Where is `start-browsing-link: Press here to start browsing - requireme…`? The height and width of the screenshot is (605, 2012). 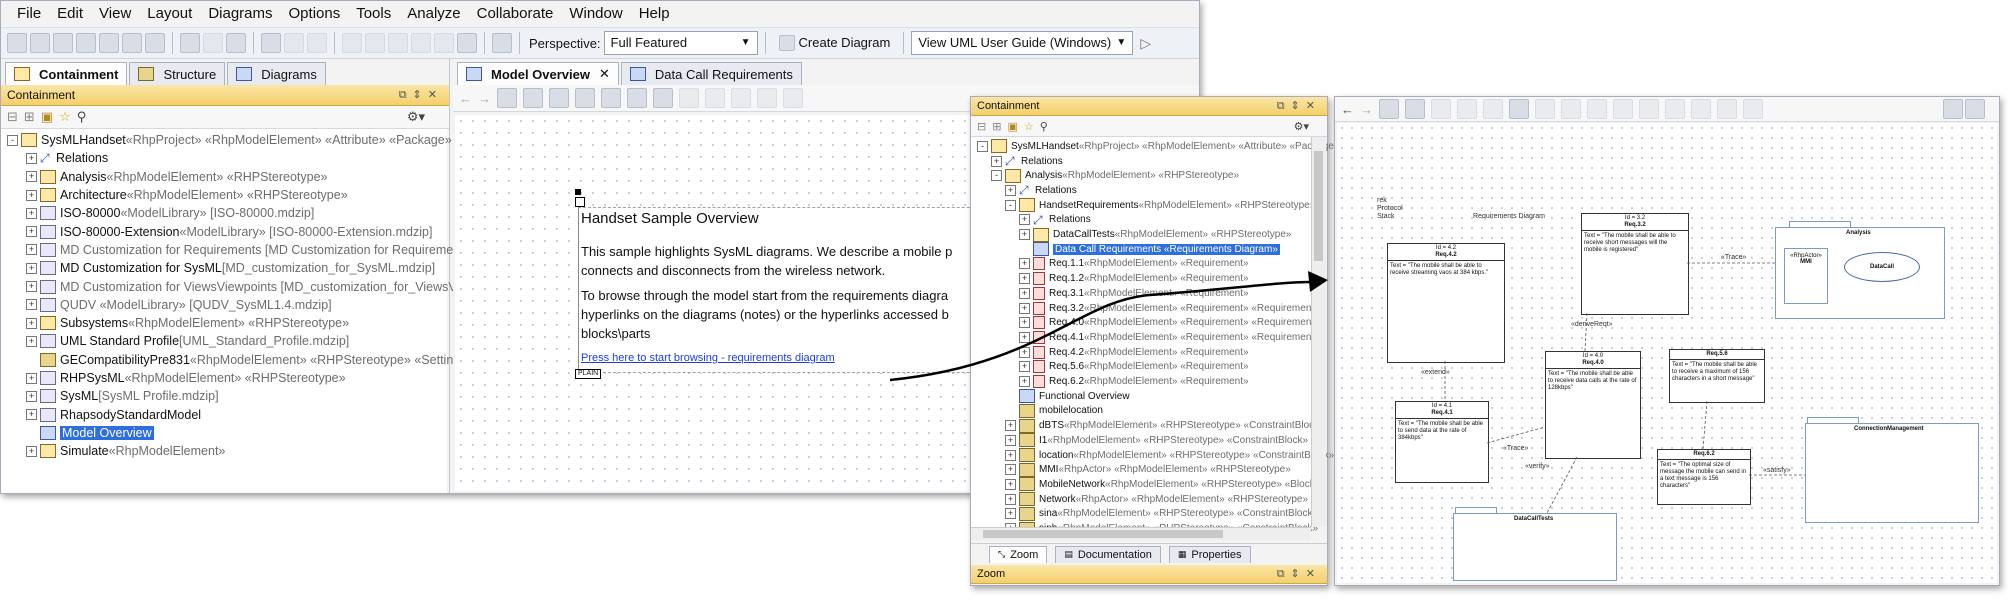 start-browsing-link: Press here to start browsing - requireme… is located at coordinates (708, 358).